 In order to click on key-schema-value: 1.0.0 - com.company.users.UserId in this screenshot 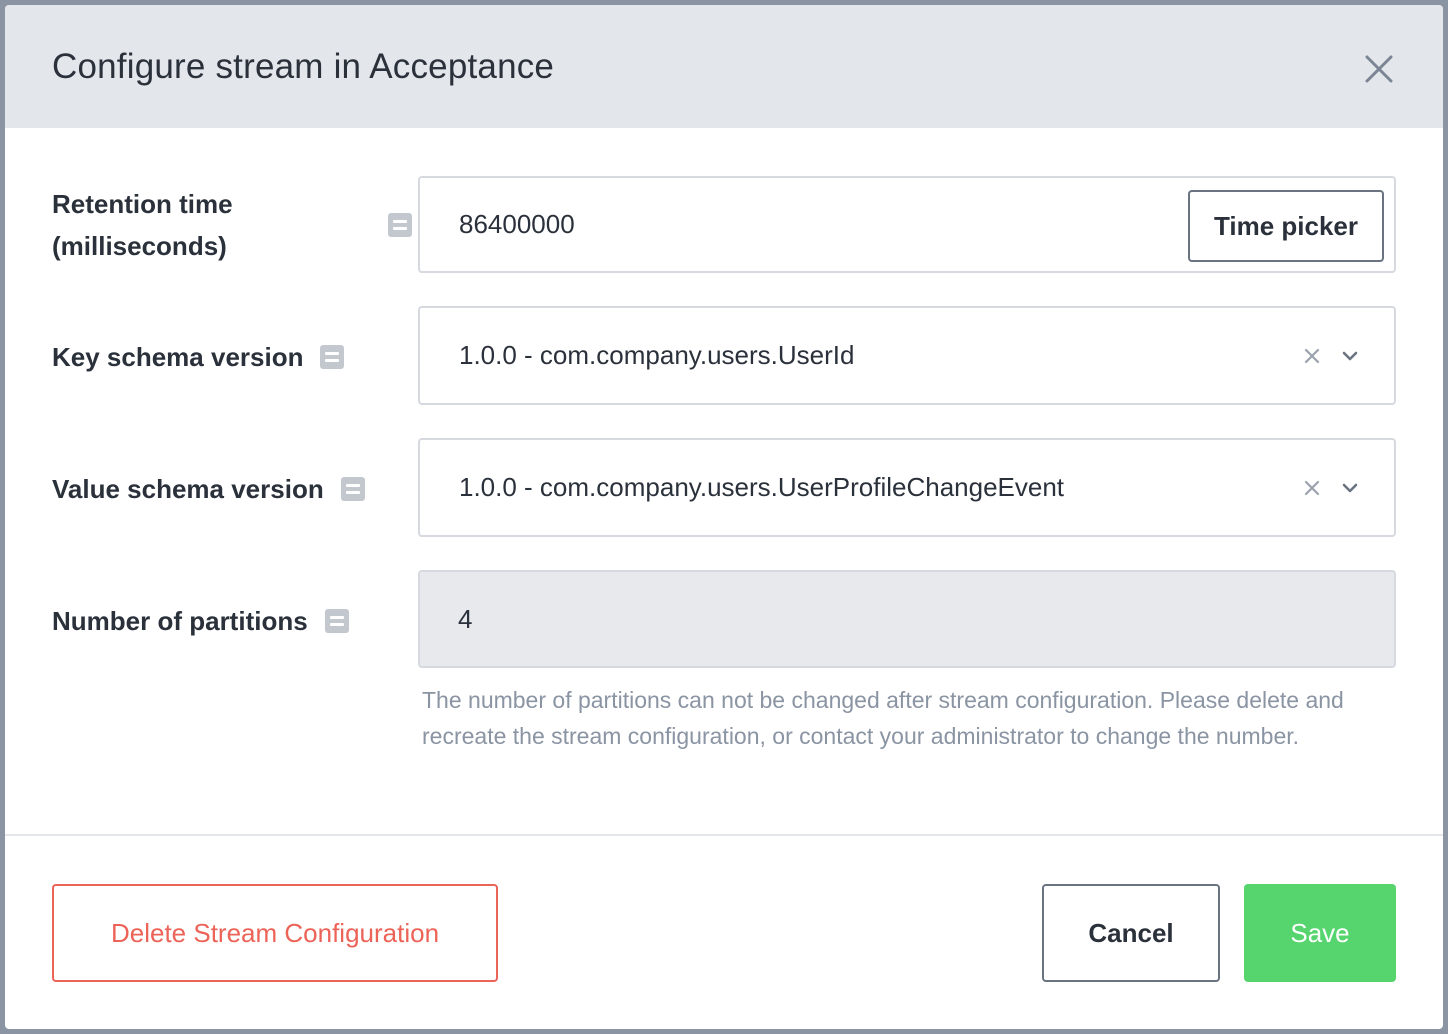, I will do `click(657, 355)`.